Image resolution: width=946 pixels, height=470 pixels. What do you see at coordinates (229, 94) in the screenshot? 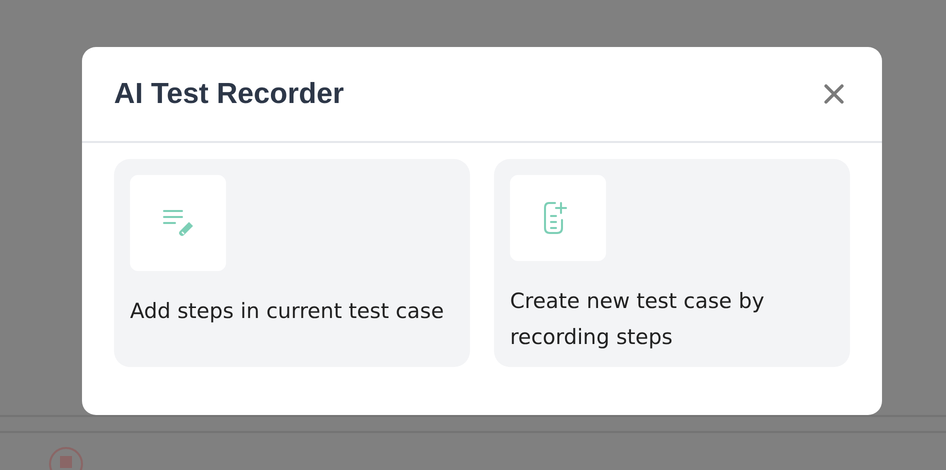
I see `dialog-title: AI Test Recorder` at bounding box center [229, 94].